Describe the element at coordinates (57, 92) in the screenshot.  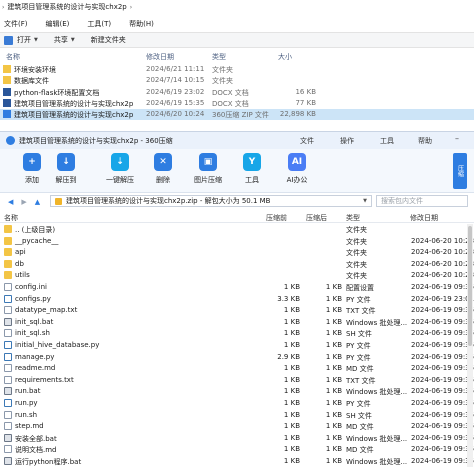
I see `file-name: python-flask环境配置文档` at that location.